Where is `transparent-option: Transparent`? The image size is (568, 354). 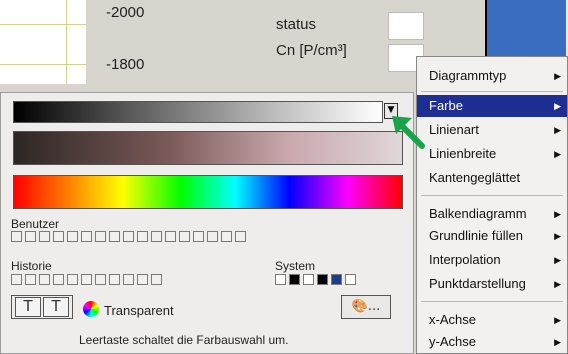 transparent-option: Transparent is located at coordinates (139, 310).